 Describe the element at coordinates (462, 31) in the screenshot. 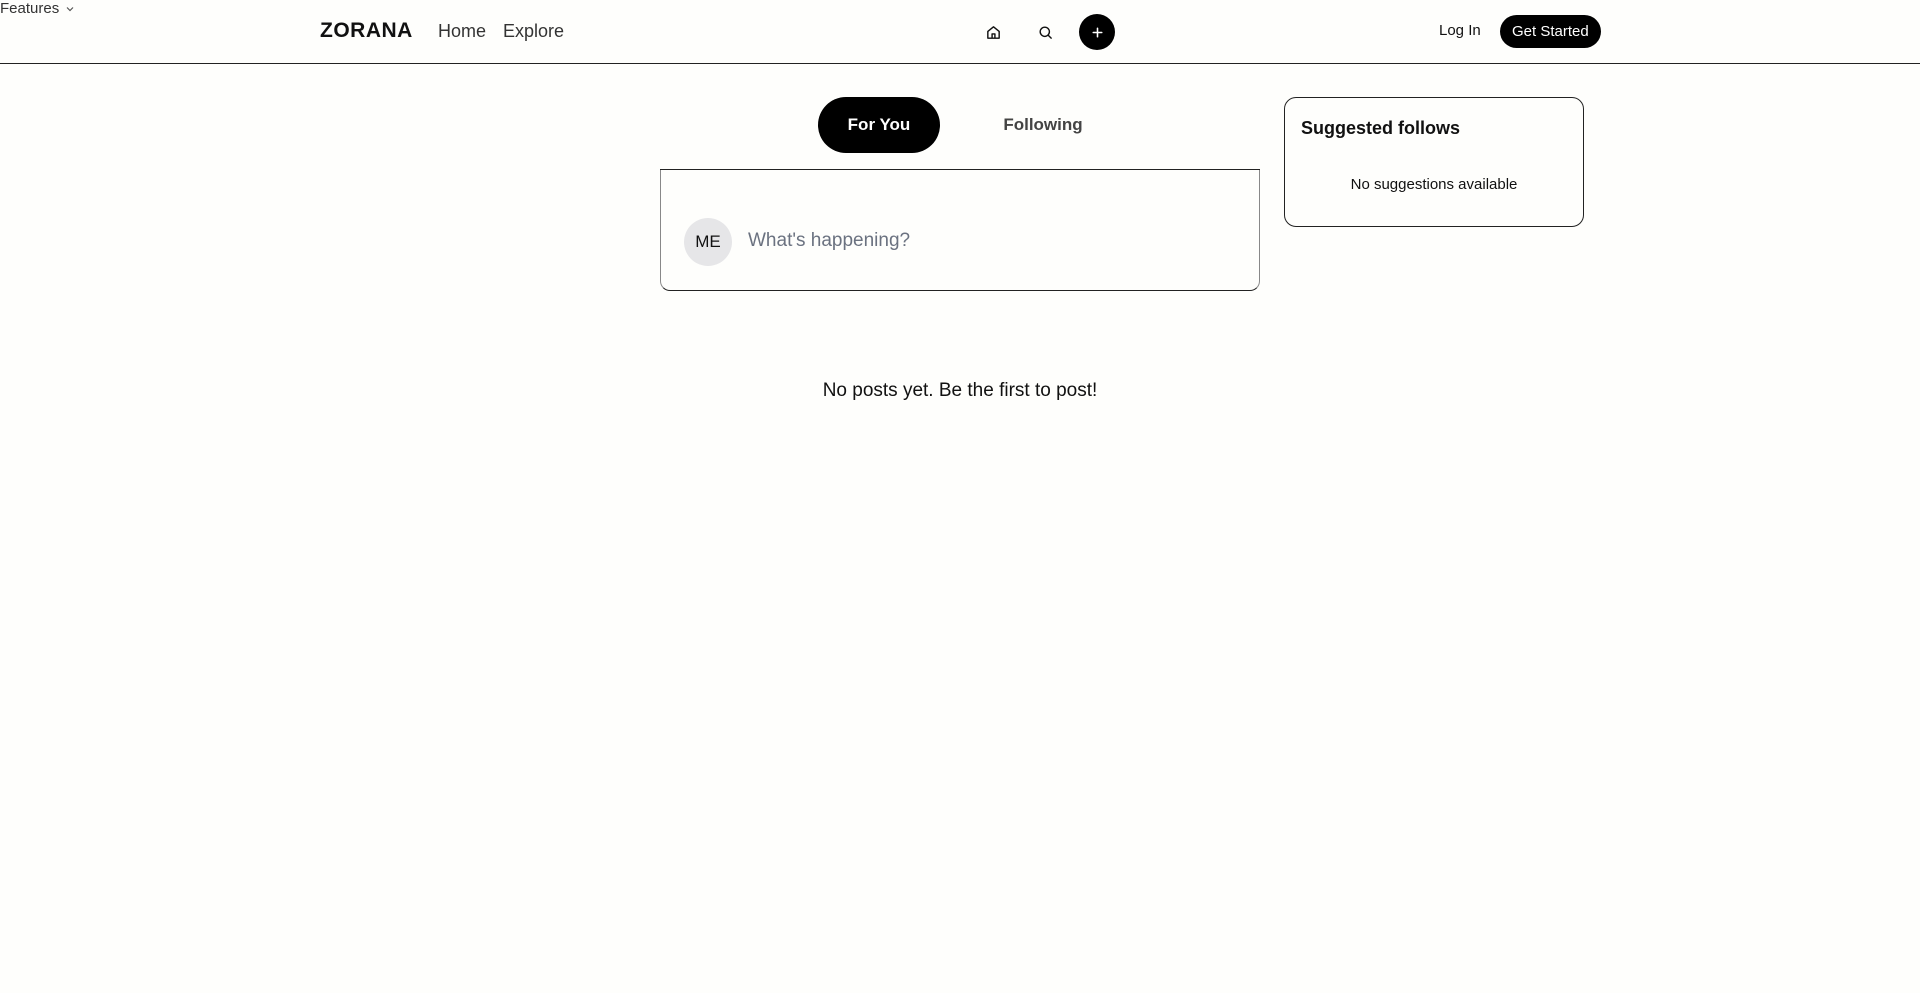

I see `nav-home-link: Home` at that location.